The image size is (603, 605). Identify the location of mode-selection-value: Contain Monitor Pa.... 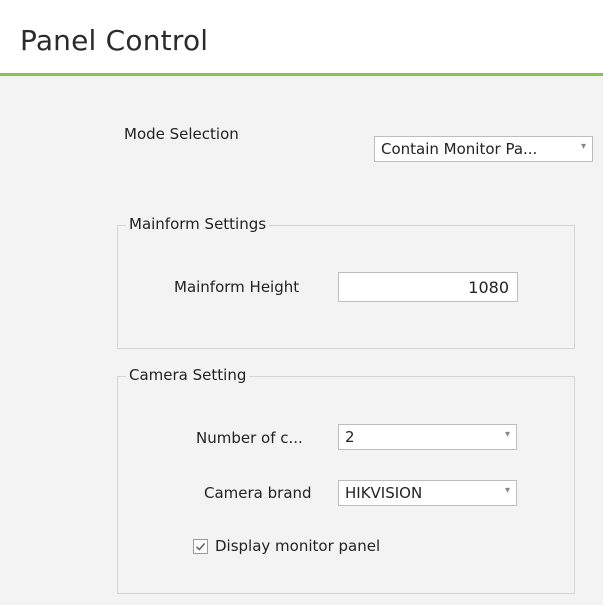
(459, 149).